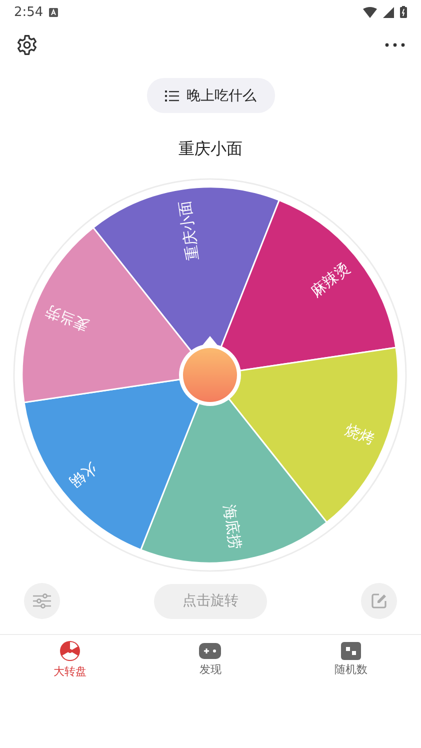 The width and height of the screenshot is (421, 748). Describe the element at coordinates (210, 651) in the screenshot. I see `gamepad-icon` at that location.